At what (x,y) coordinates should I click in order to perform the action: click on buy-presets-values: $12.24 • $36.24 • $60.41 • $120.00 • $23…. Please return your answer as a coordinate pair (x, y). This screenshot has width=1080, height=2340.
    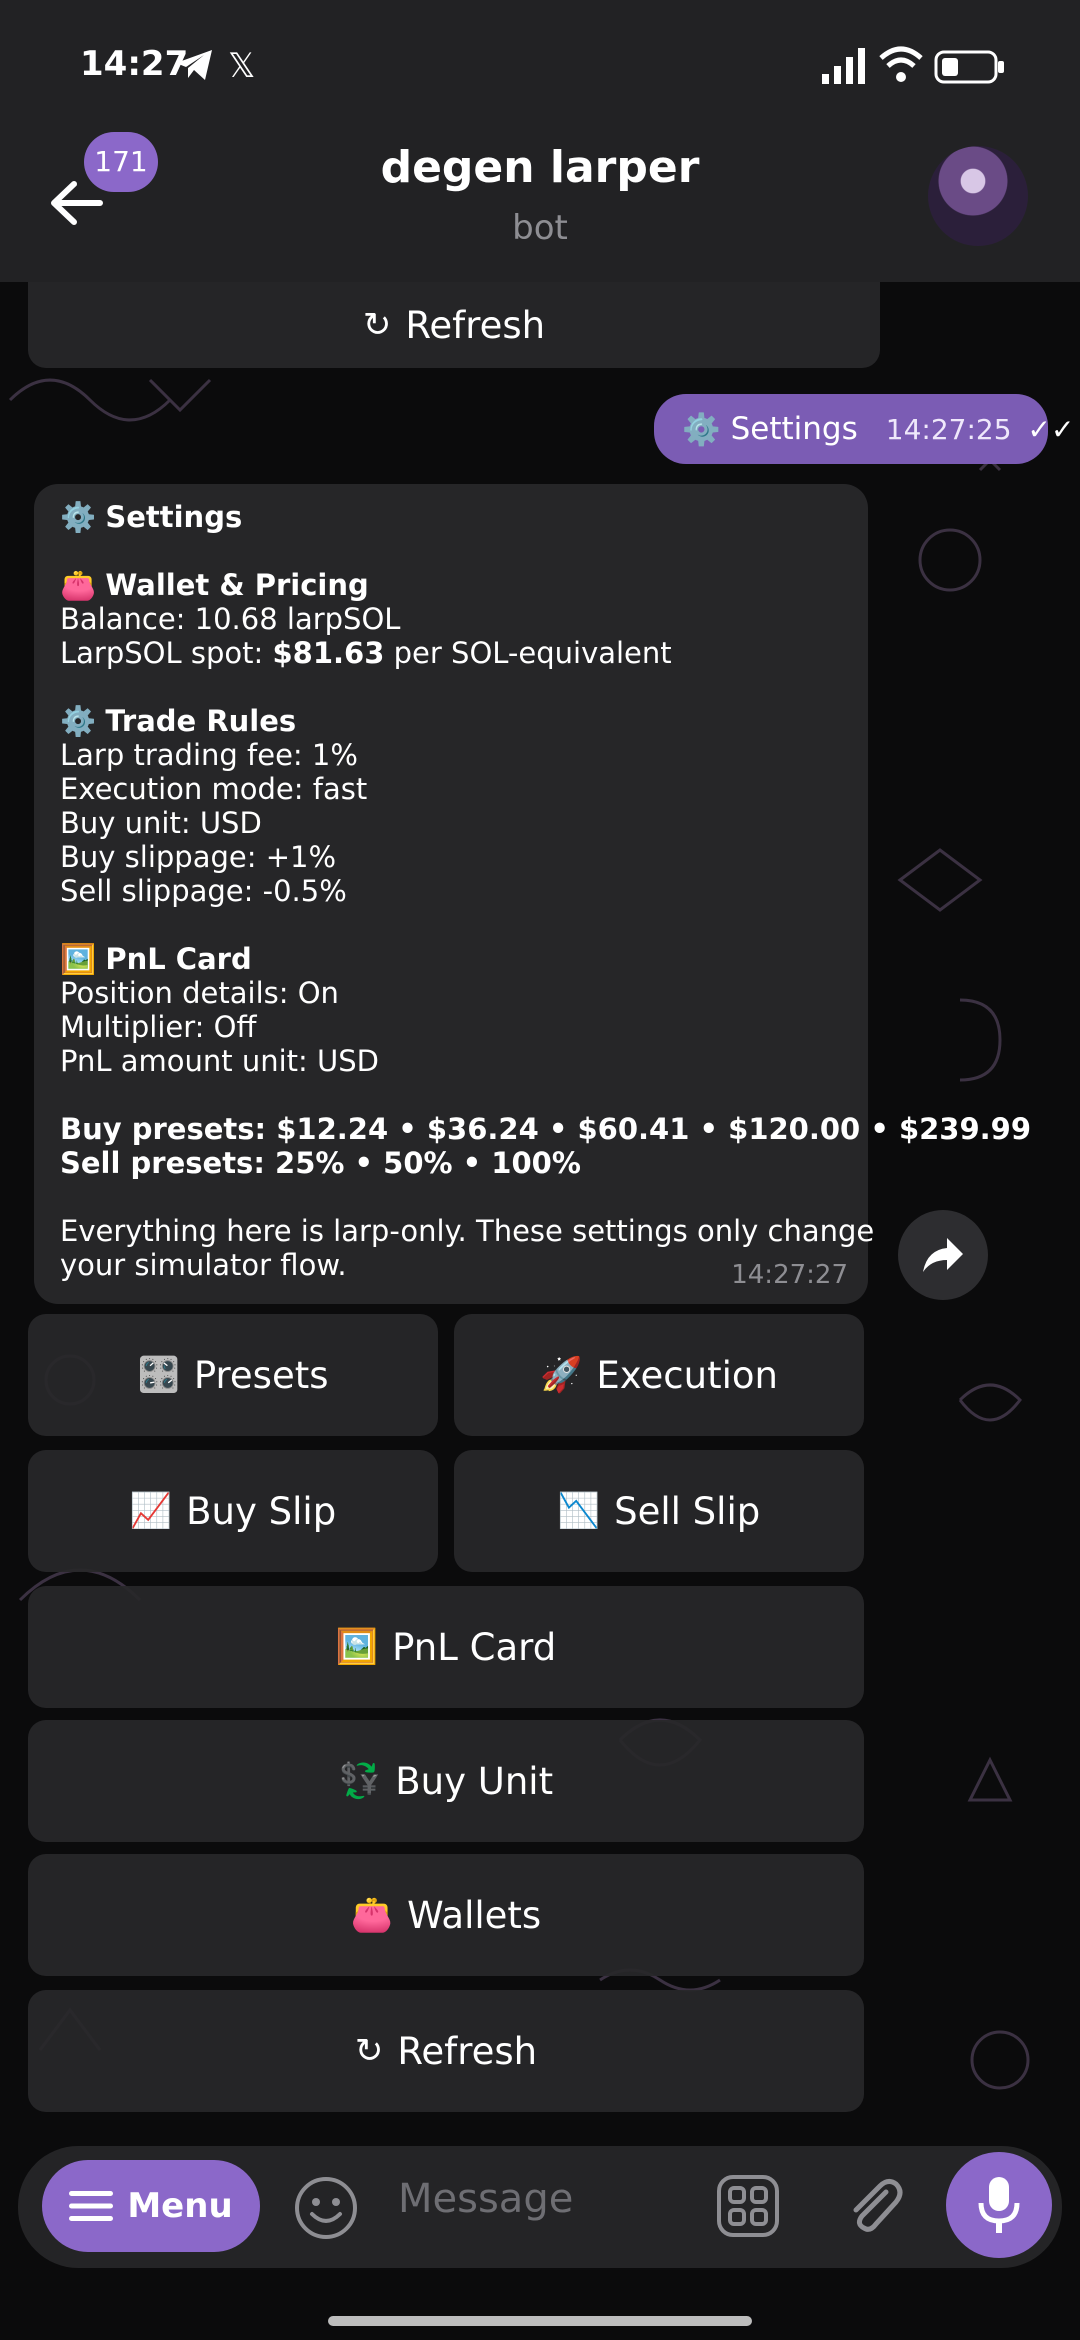
    Looking at the image, I should click on (654, 1129).